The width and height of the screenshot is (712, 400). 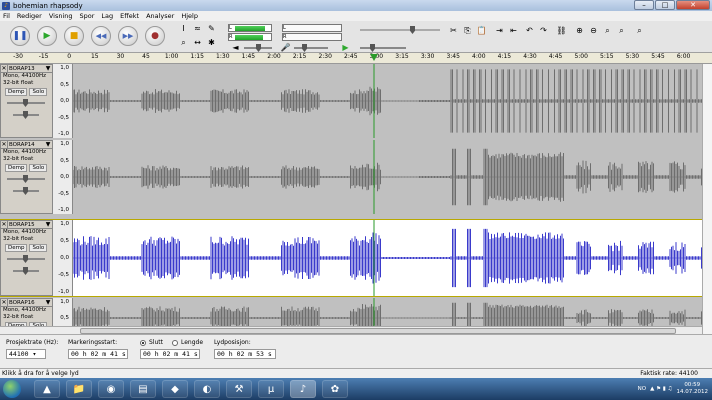 I want to click on playback-speed-slider, so click(x=383, y=48).